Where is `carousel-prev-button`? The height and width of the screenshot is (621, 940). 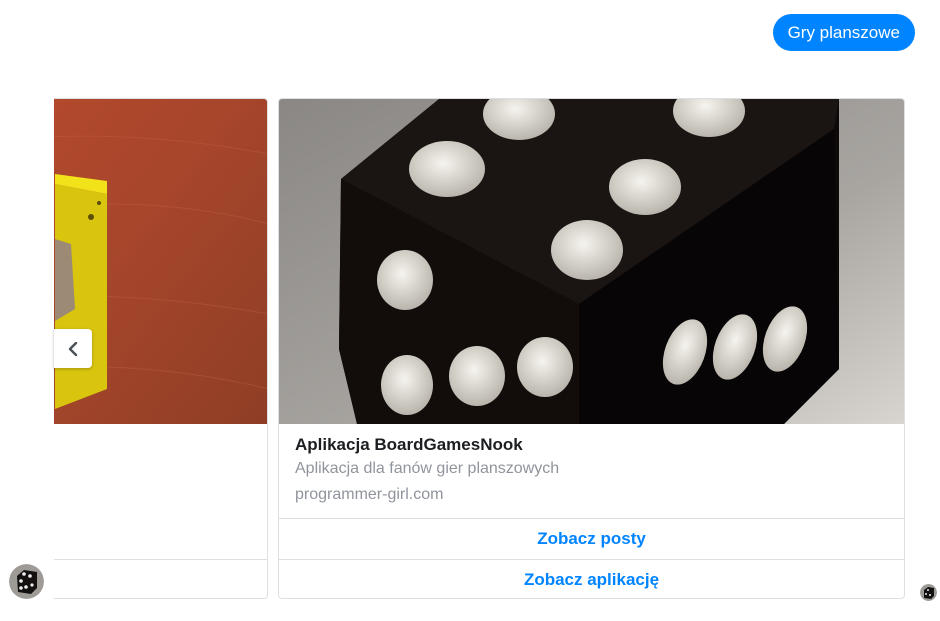 carousel-prev-button is located at coordinates (73, 348).